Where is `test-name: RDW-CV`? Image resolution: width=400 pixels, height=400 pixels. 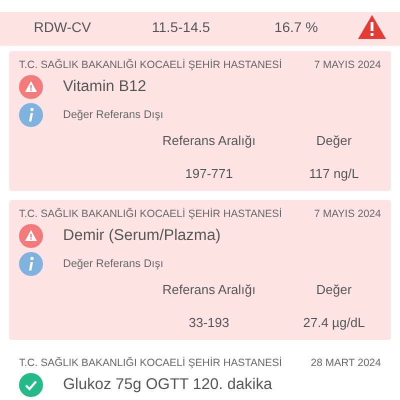 test-name: RDW-CV is located at coordinates (61, 27).